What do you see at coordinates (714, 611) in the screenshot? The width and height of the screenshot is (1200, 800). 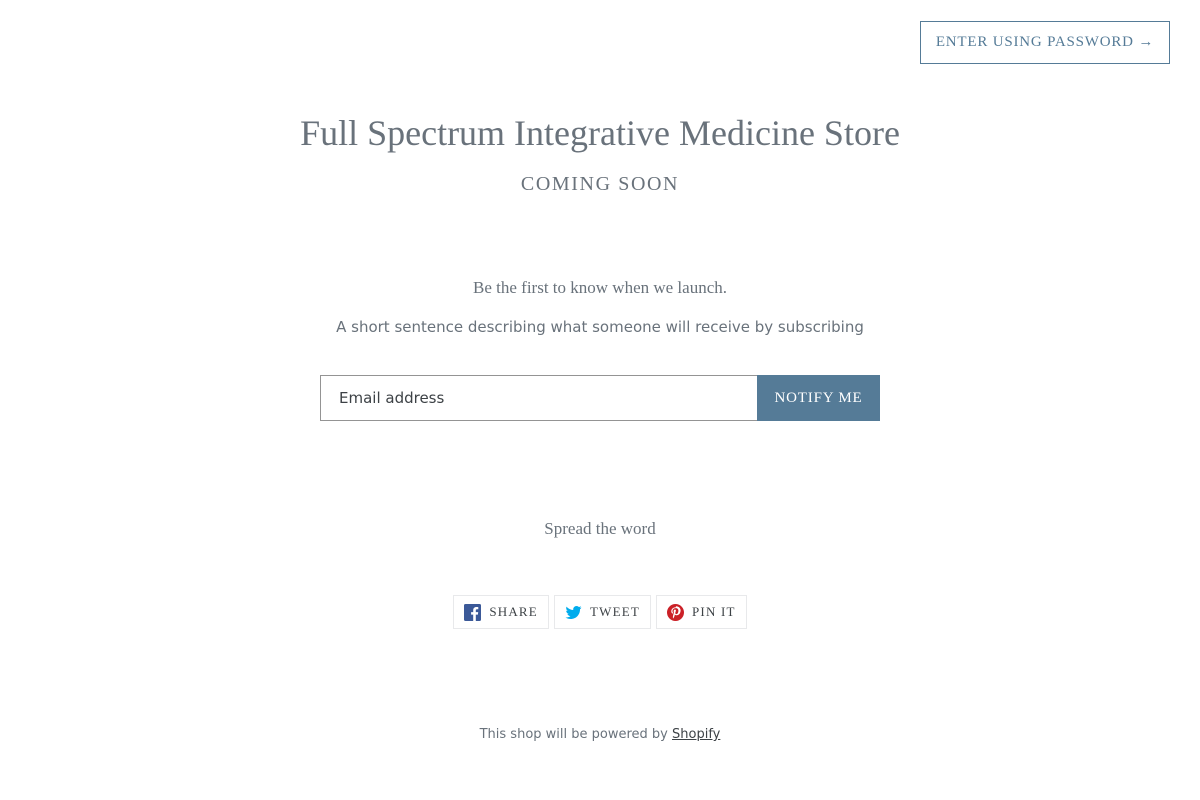 I see `pin-it-label: PIN IT` at bounding box center [714, 611].